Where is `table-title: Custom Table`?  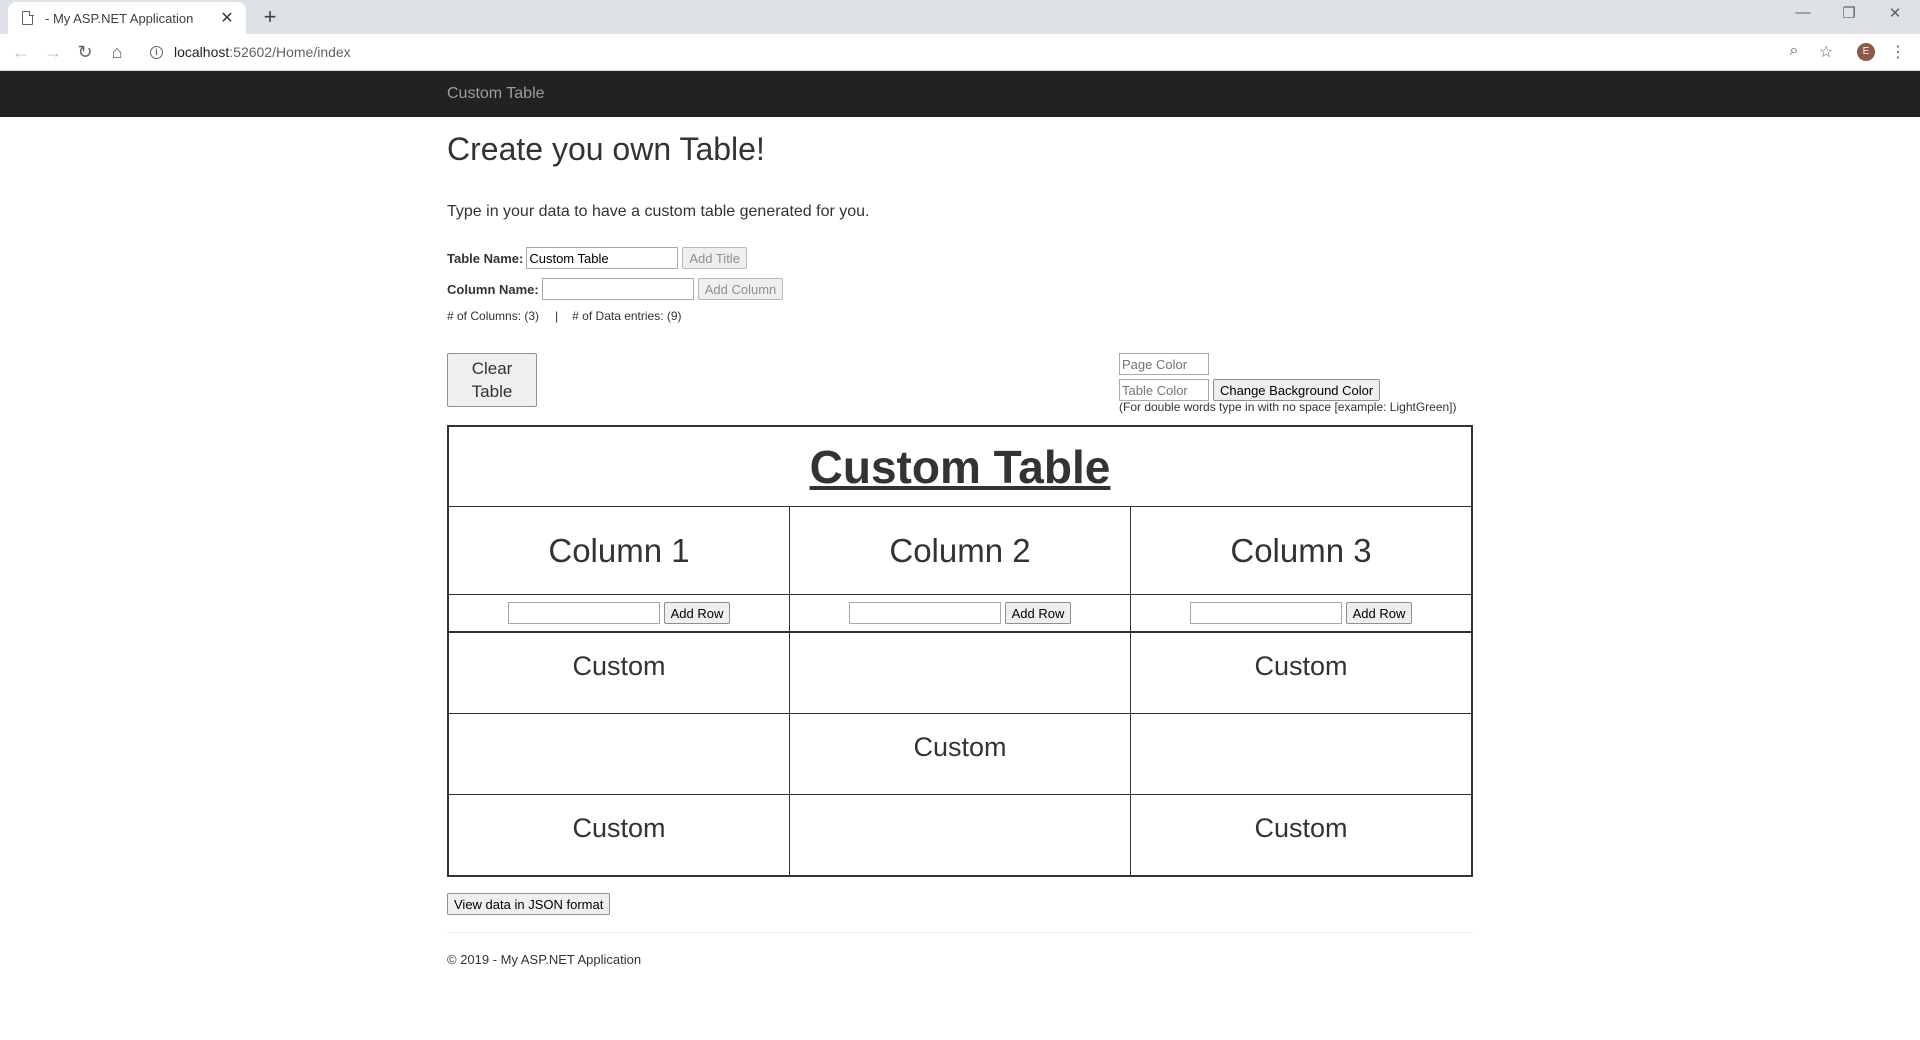
table-title: Custom Table is located at coordinates (960, 466).